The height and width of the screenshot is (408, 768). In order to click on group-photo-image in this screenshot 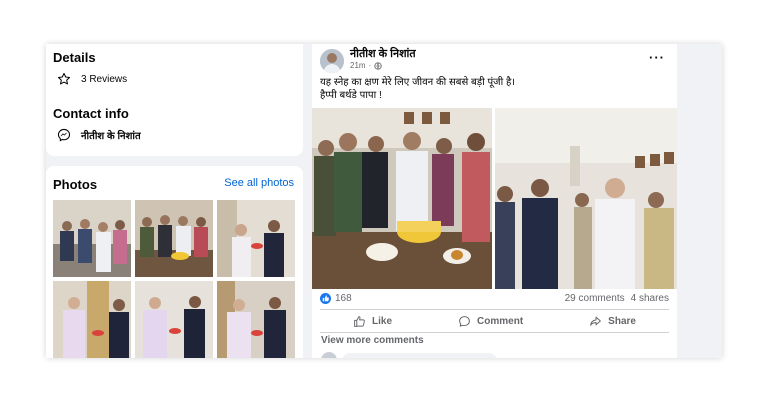, I will do `click(92, 238)`.